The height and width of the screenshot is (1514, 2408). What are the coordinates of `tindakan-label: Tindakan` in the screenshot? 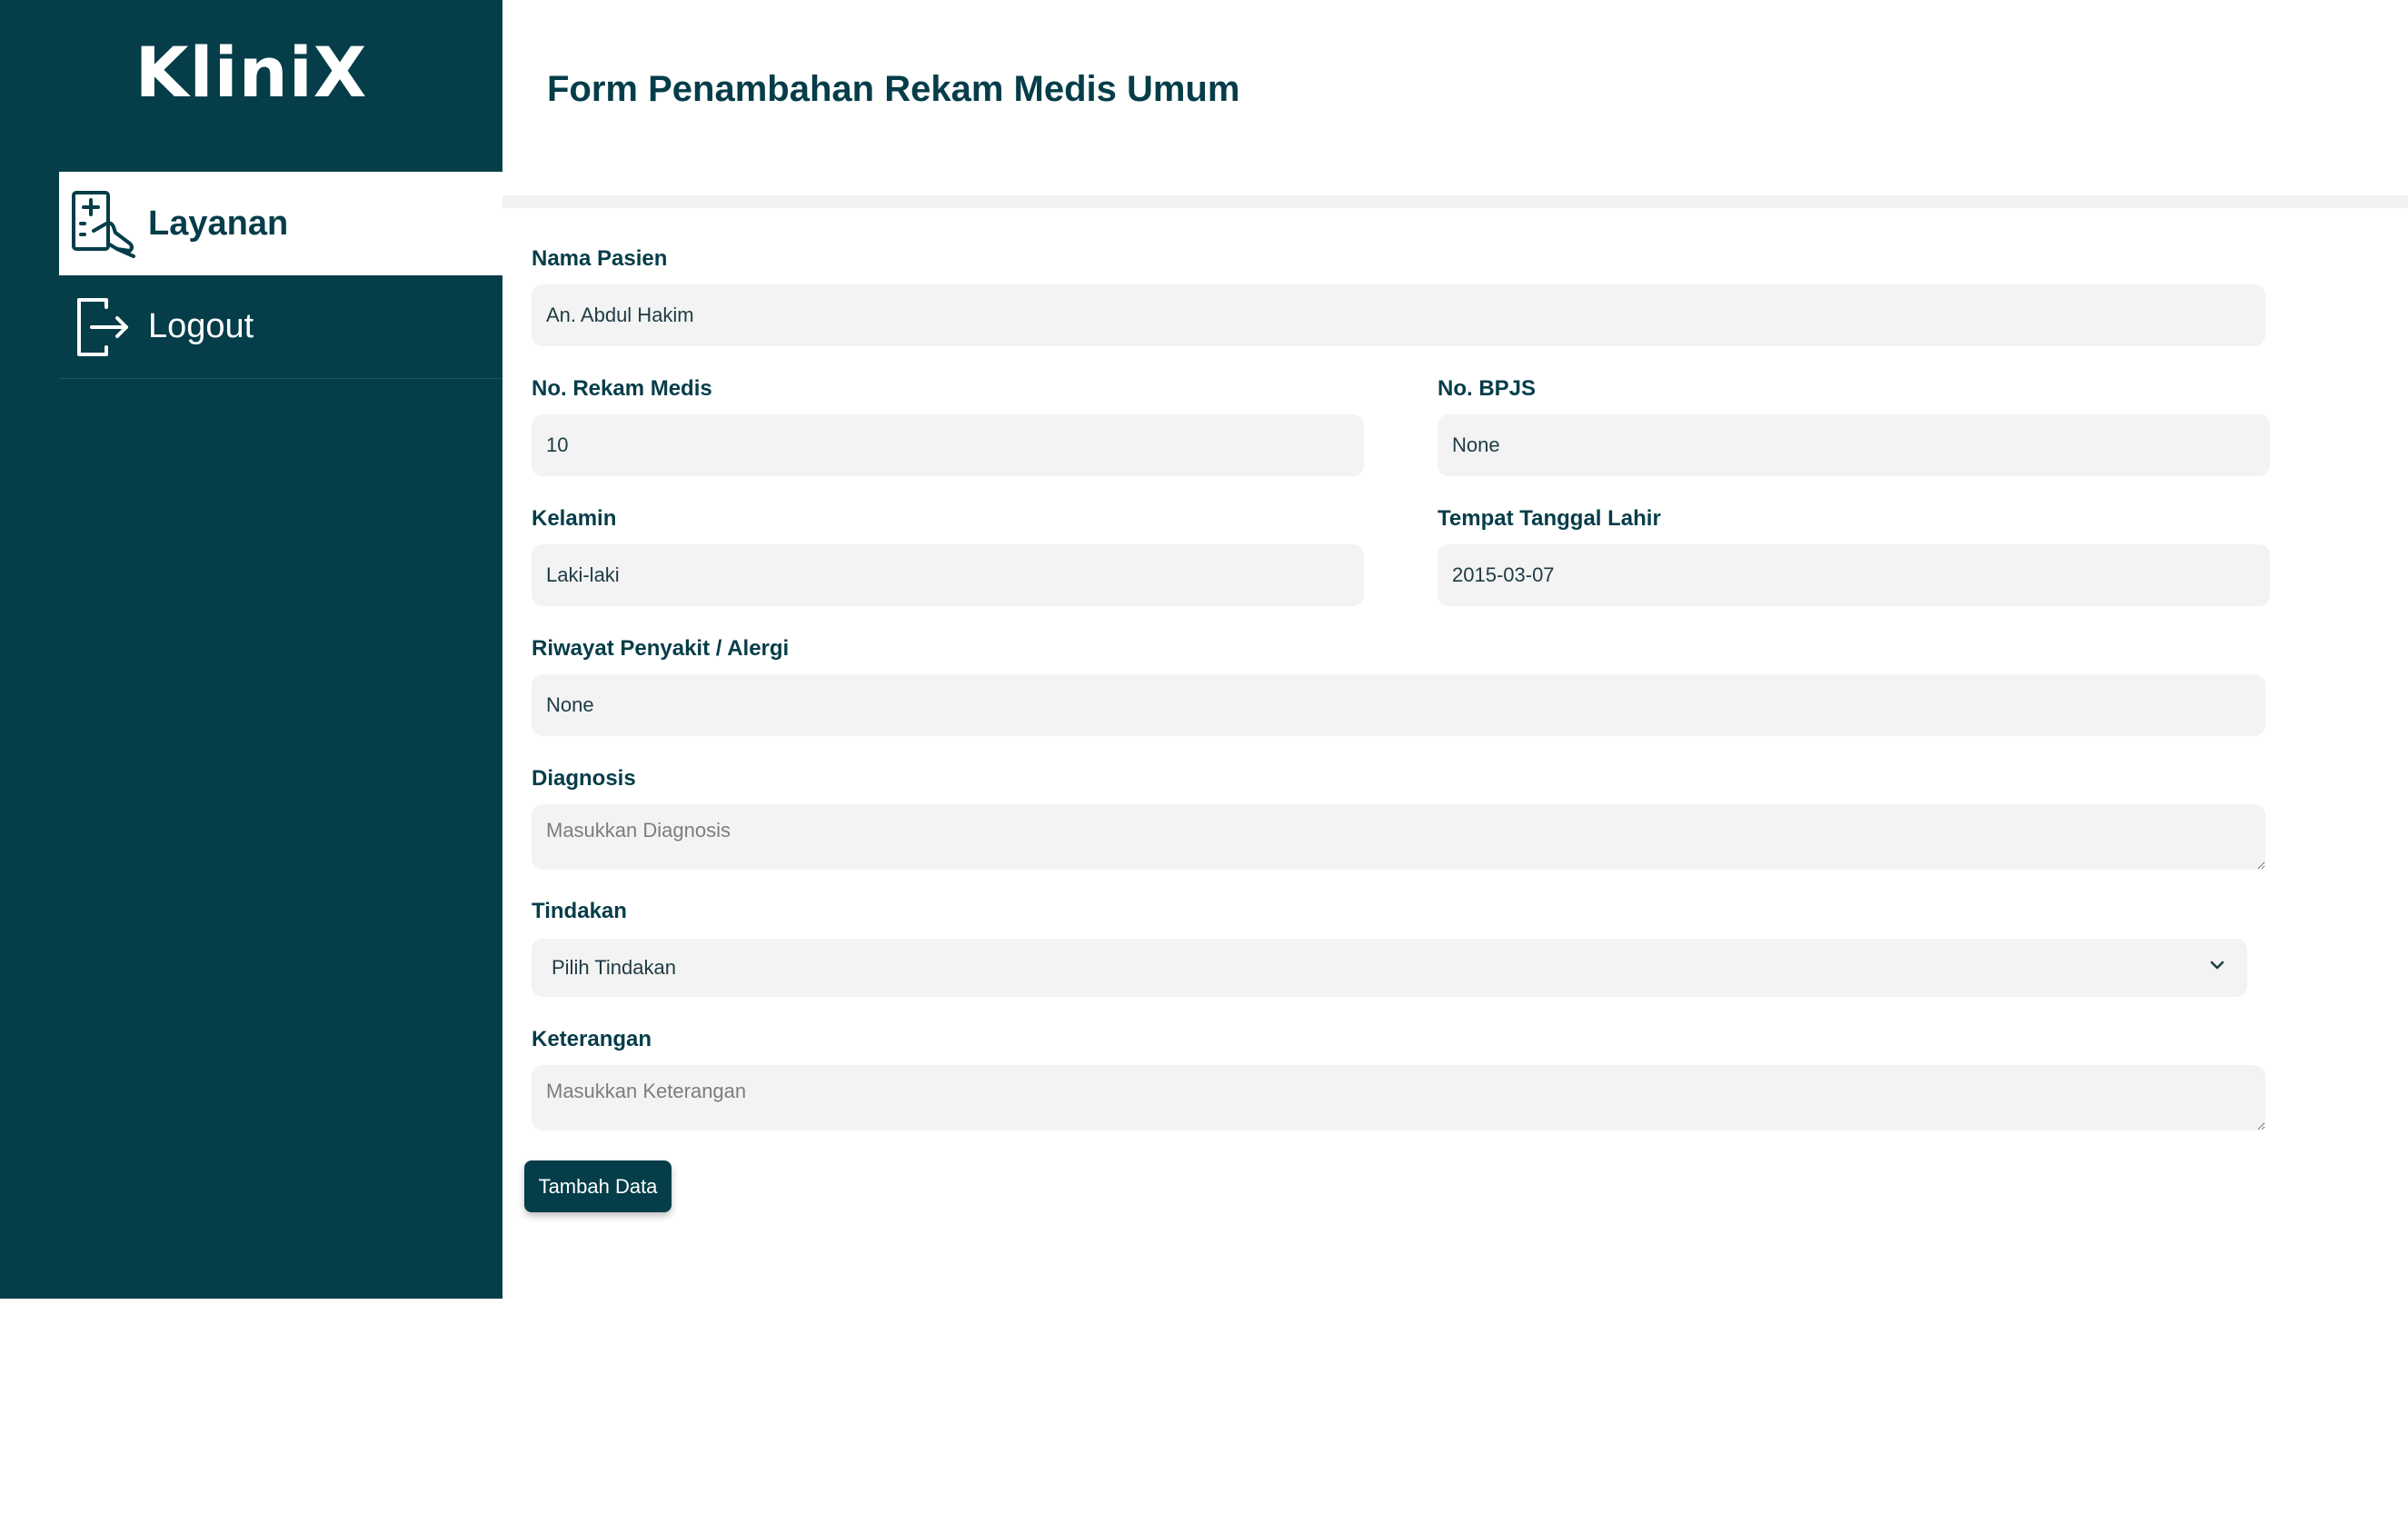 It's located at (579, 911).